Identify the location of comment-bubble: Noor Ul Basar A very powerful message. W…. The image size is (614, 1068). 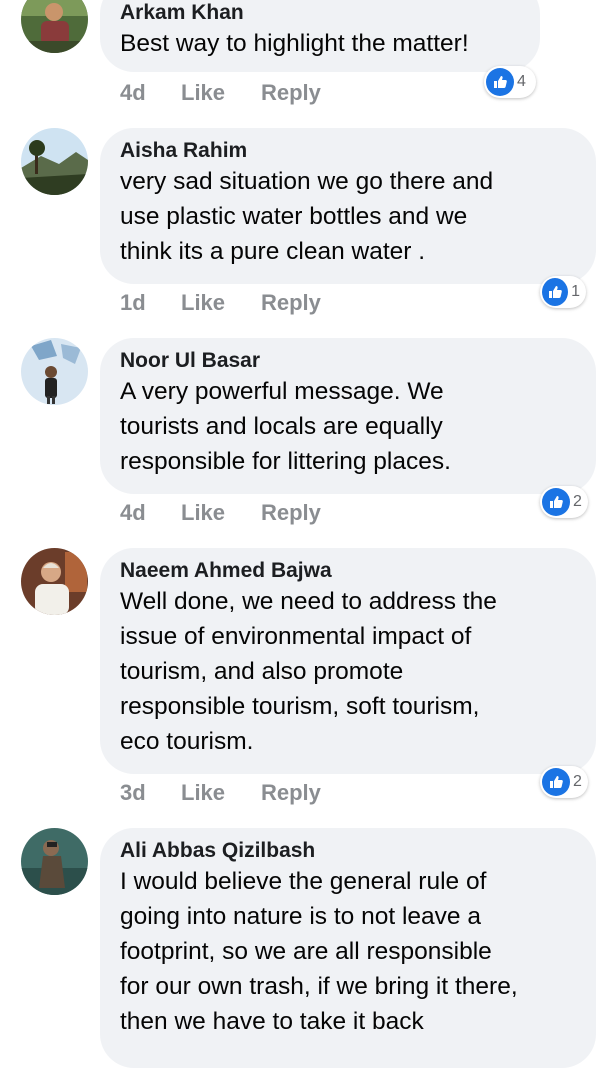
(348, 416).